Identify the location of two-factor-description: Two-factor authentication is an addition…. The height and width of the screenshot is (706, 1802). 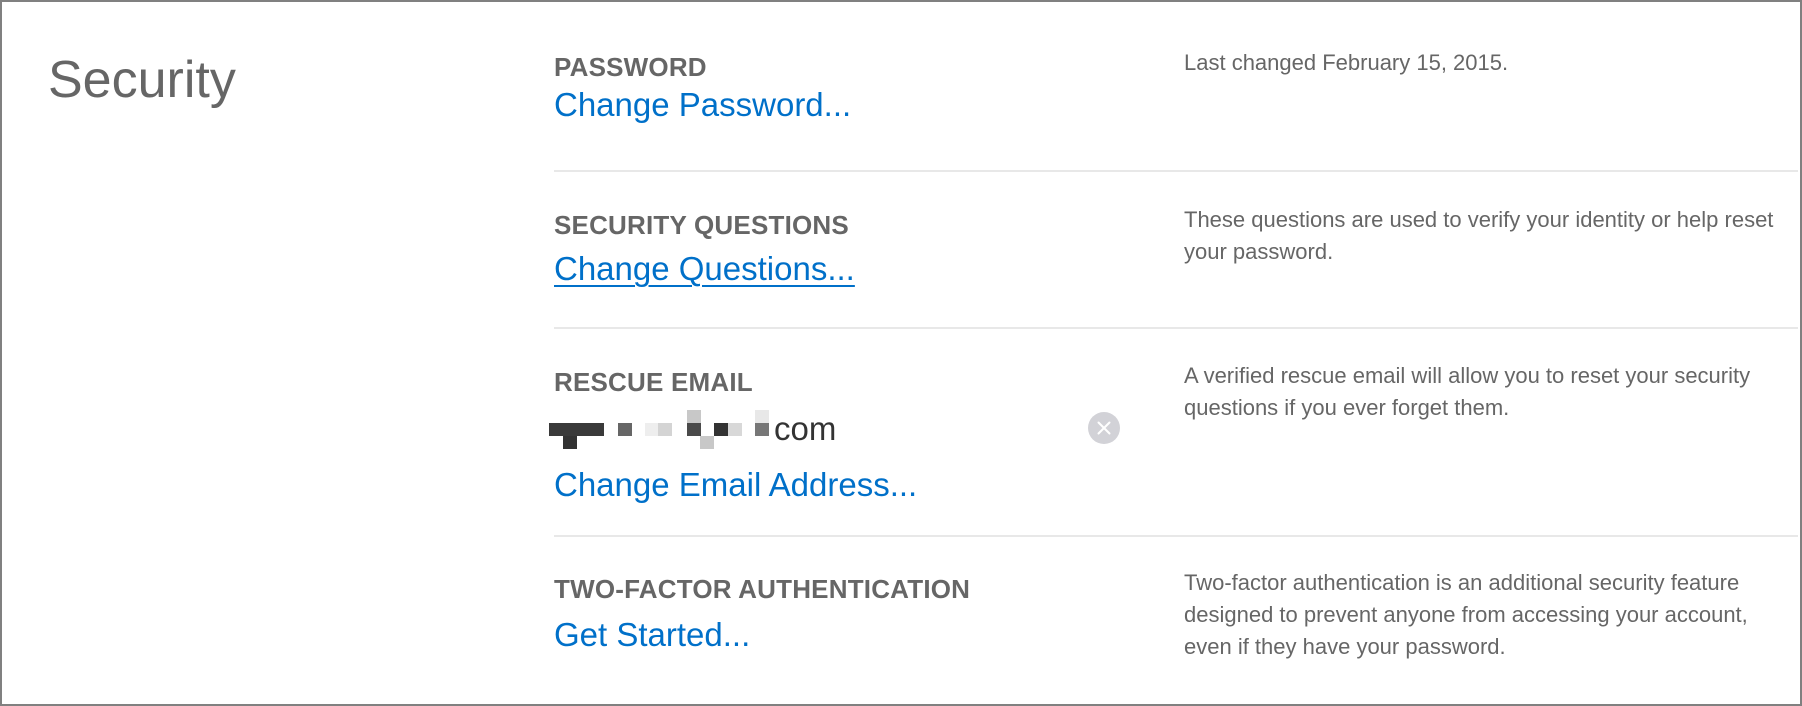
(1466, 614).